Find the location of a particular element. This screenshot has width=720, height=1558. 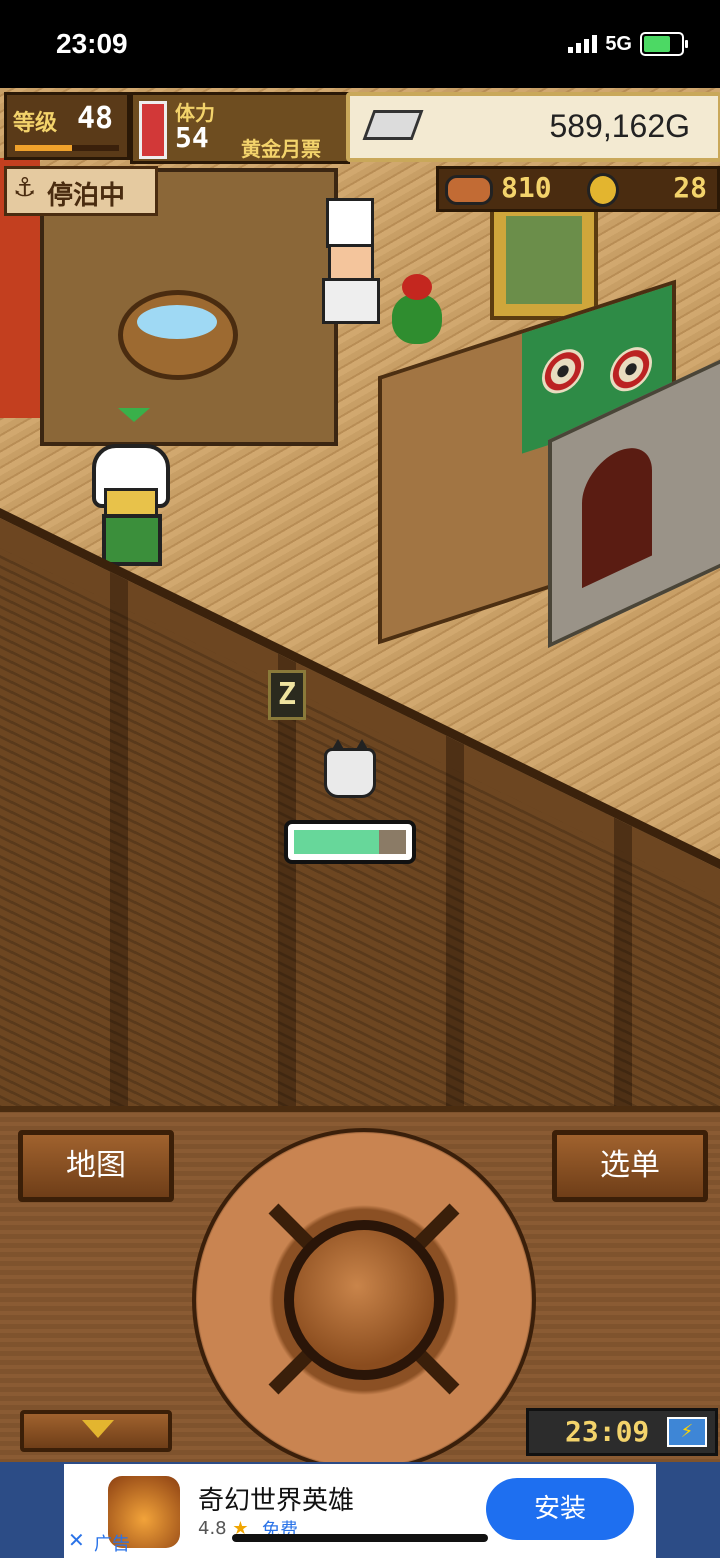

game-clock-time: 23:09 is located at coordinates (607, 1431).